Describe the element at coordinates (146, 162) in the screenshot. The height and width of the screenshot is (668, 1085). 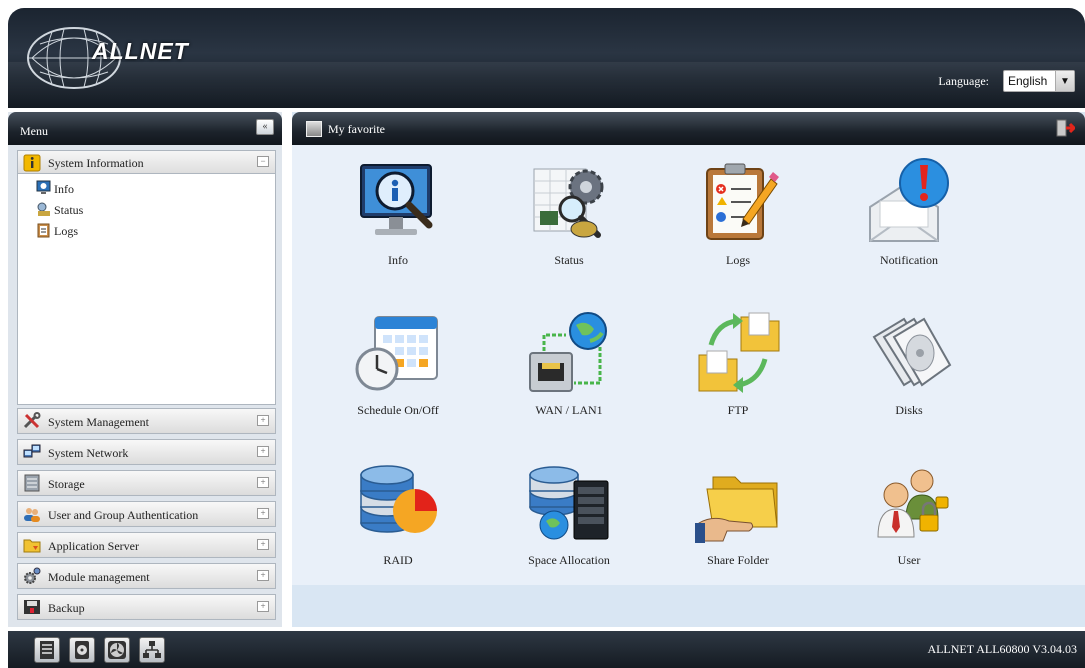
I see `section-system-information: System Information −` at that location.